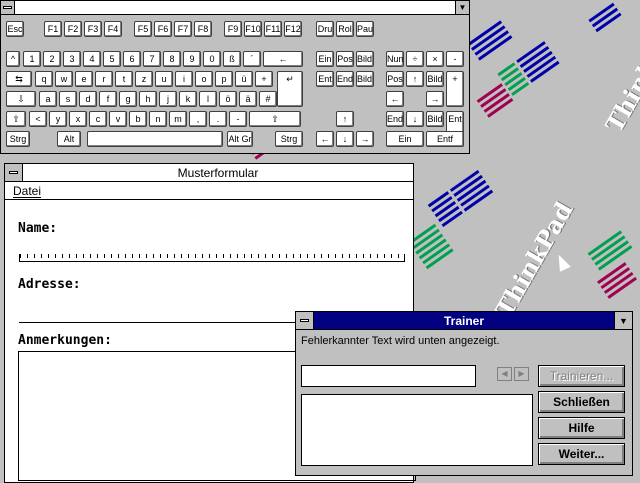 The width and height of the screenshot is (640, 483). Describe the element at coordinates (88, 99) in the screenshot. I see `key-d: d` at that location.